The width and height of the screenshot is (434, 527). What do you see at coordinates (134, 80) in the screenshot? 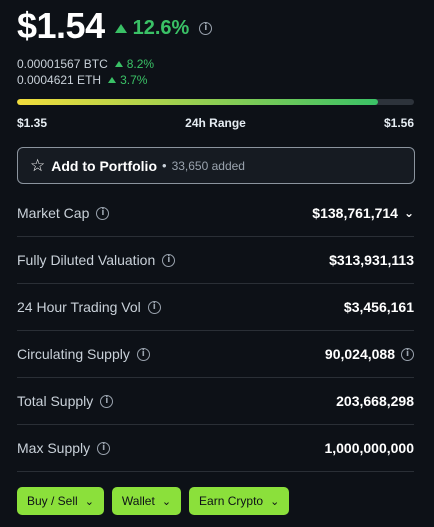
I see `eth-change: 3.7%` at bounding box center [134, 80].